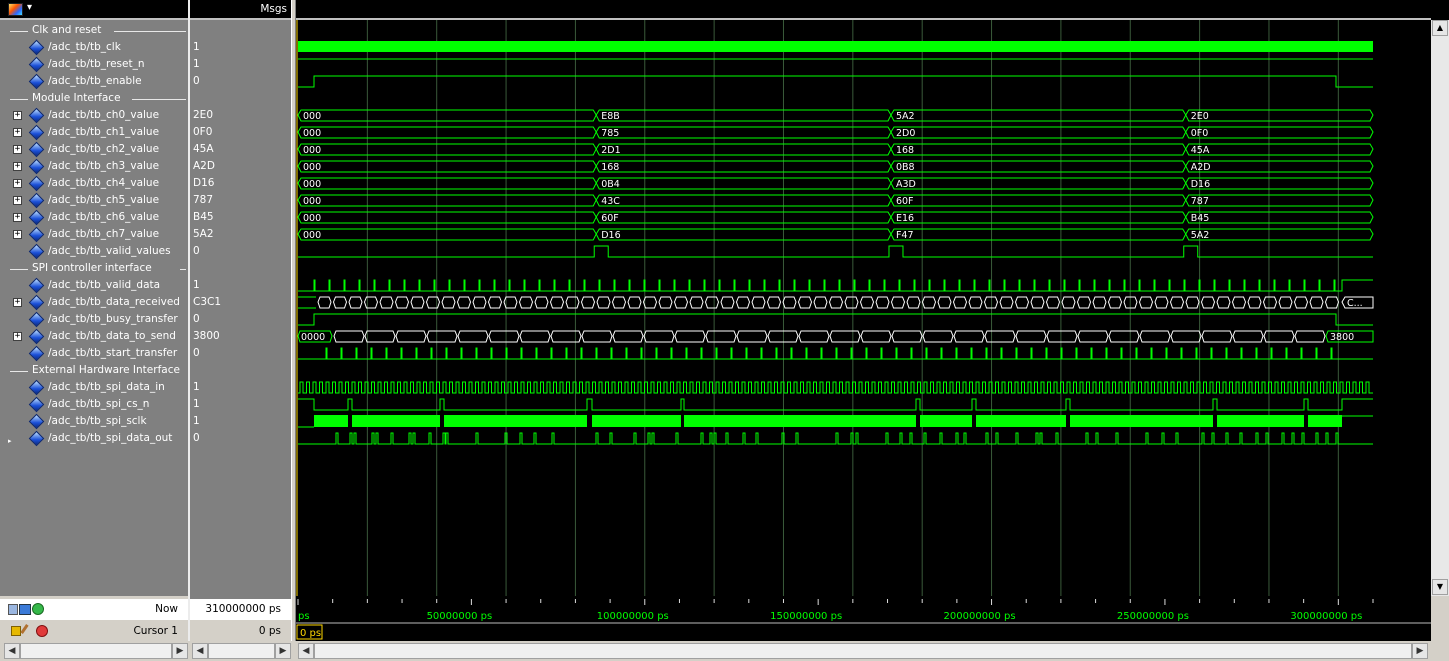 The width and height of the screenshot is (1449, 661). Describe the element at coordinates (94, 251) in the screenshot. I see `signal-row: /adc_tb/tb_valid_values` at that location.